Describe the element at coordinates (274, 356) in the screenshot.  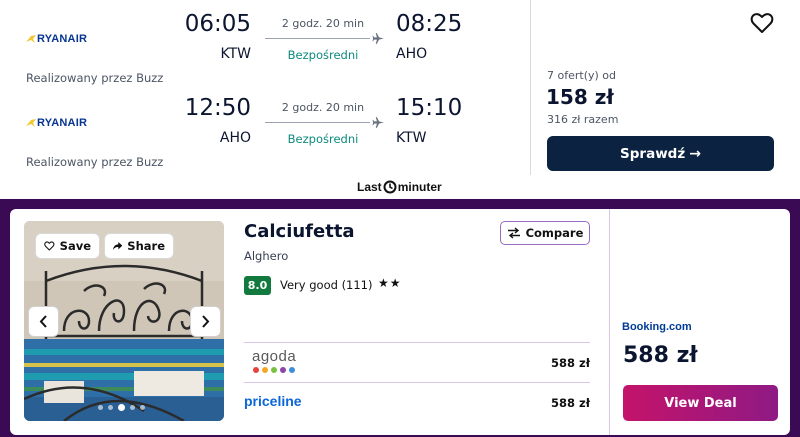
I see `agoda-logo: agoda` at that location.